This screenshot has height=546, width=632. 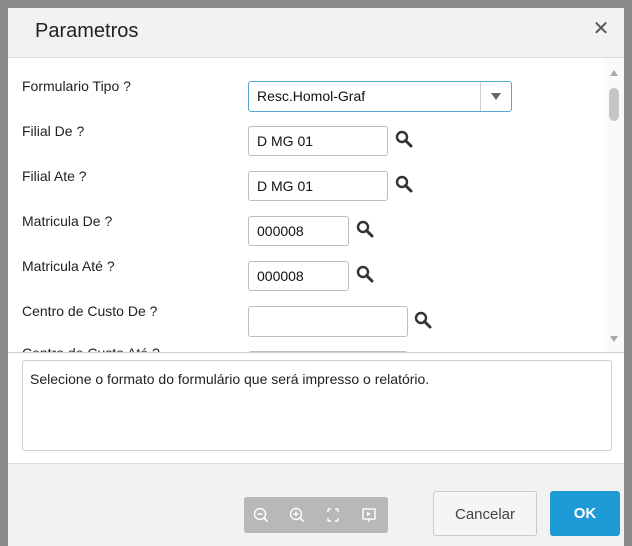 I want to click on scroll-up-icon, so click(x=614, y=73).